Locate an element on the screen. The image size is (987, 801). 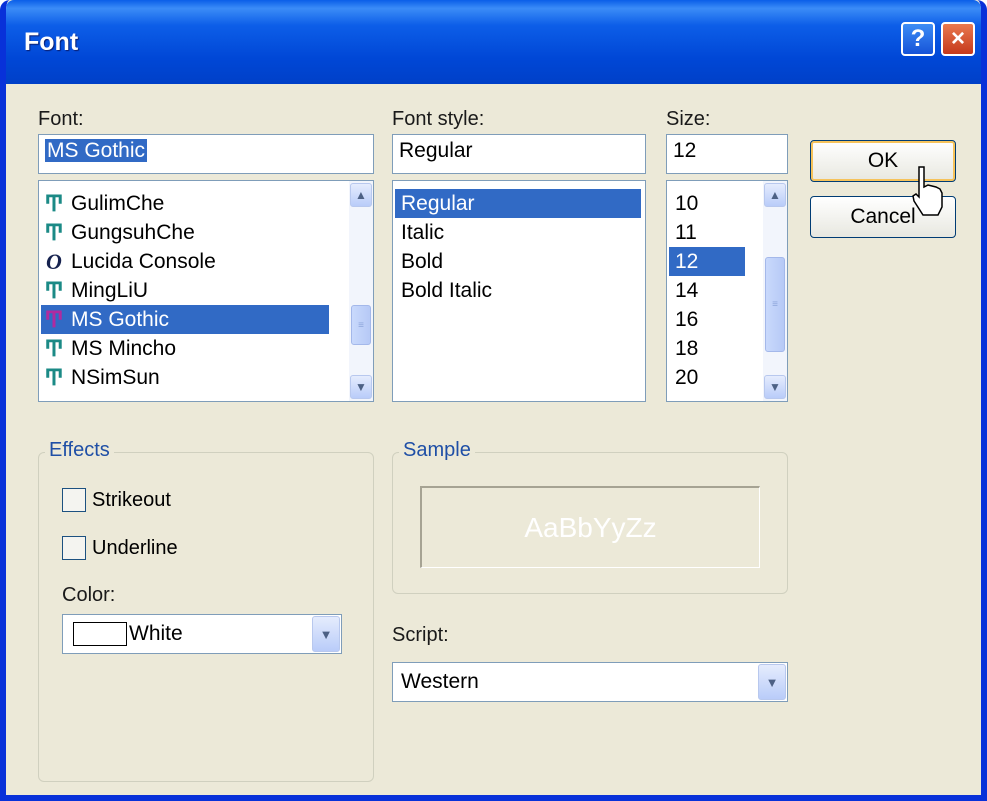
color-swatch is located at coordinates (100, 634).